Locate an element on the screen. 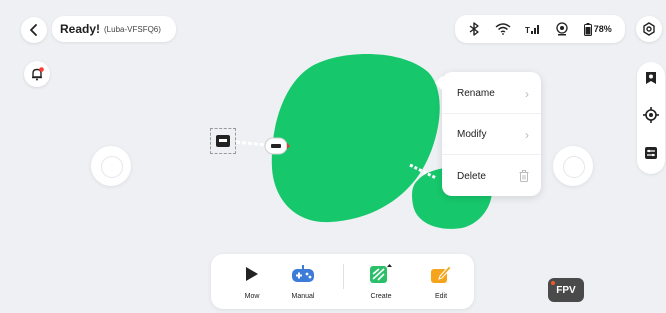 This screenshot has height=313, width=666. dock-path is located at coordinates (251, 143).